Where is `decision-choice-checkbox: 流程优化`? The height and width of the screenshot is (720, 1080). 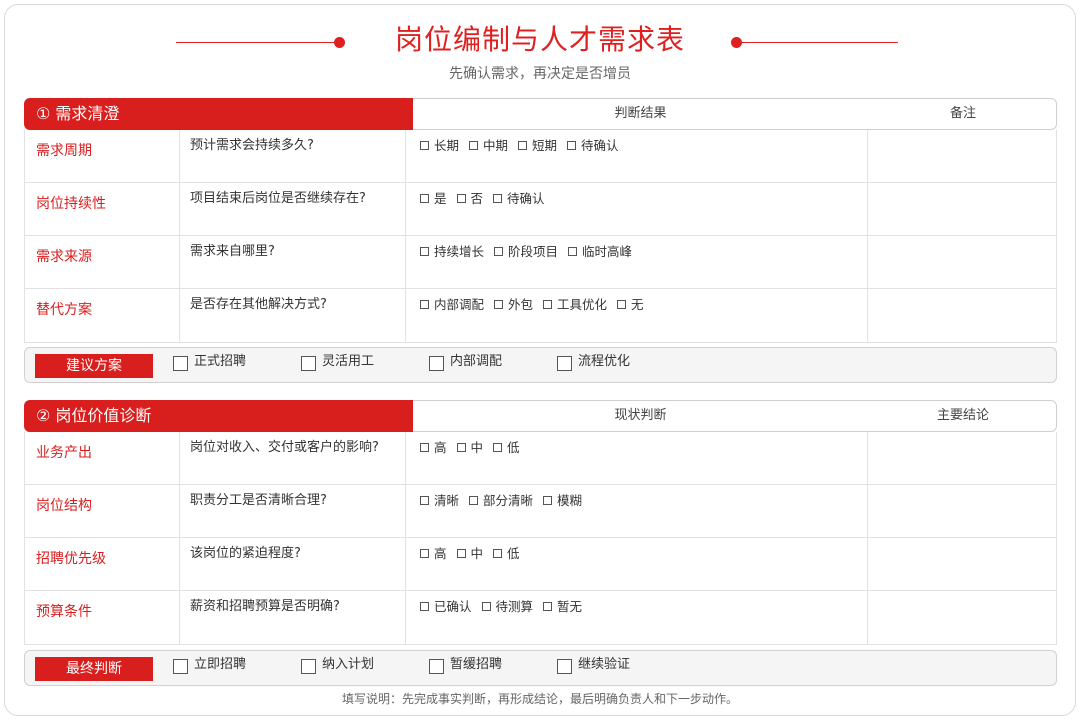 decision-choice-checkbox: 流程优化 is located at coordinates (593, 362).